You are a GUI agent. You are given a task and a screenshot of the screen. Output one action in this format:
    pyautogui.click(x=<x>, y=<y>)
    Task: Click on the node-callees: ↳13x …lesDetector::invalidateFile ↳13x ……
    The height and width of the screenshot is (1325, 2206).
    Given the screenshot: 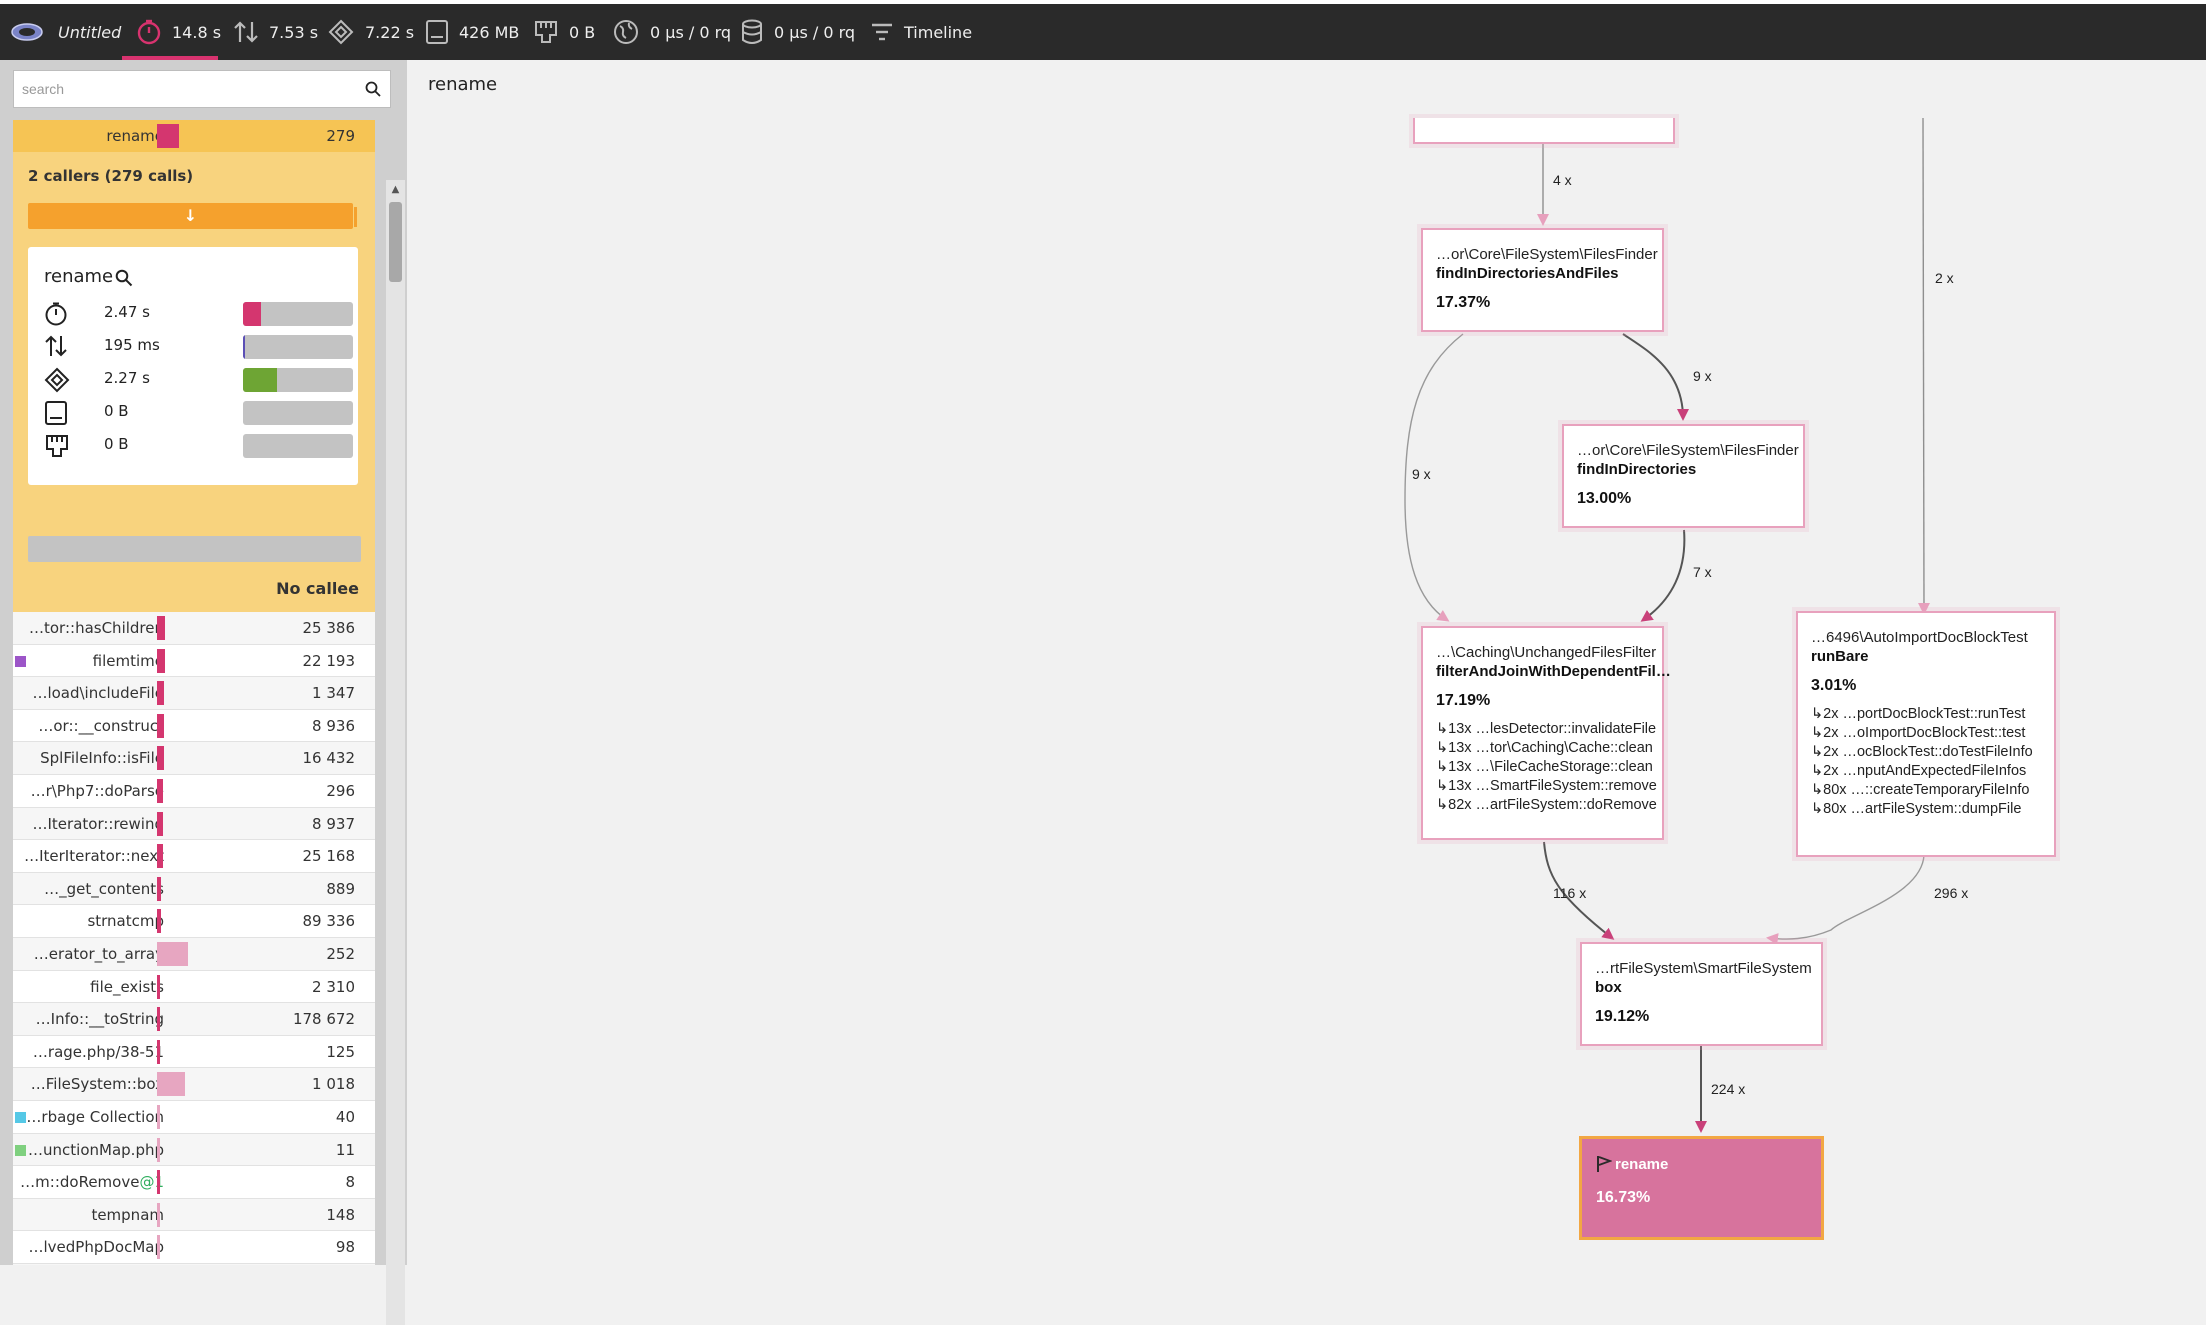 What is the action you would take?
    pyautogui.click(x=1546, y=767)
    